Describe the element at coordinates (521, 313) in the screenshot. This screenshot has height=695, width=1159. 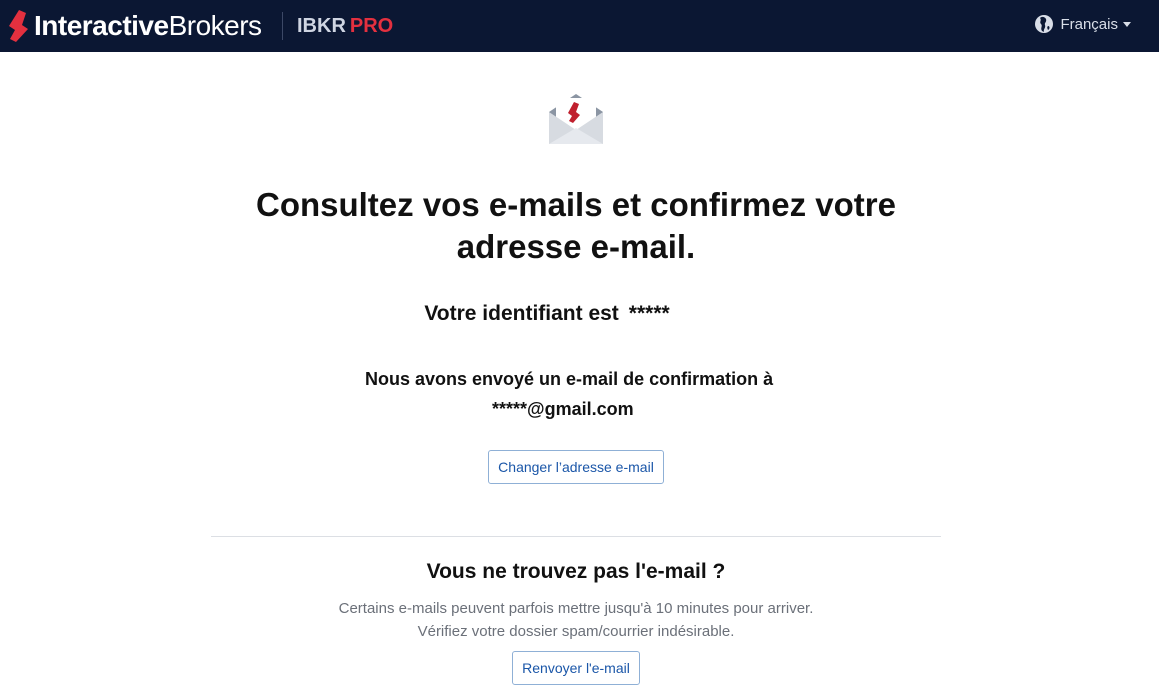
I see `user-id-label: Votre identifiant est` at that location.